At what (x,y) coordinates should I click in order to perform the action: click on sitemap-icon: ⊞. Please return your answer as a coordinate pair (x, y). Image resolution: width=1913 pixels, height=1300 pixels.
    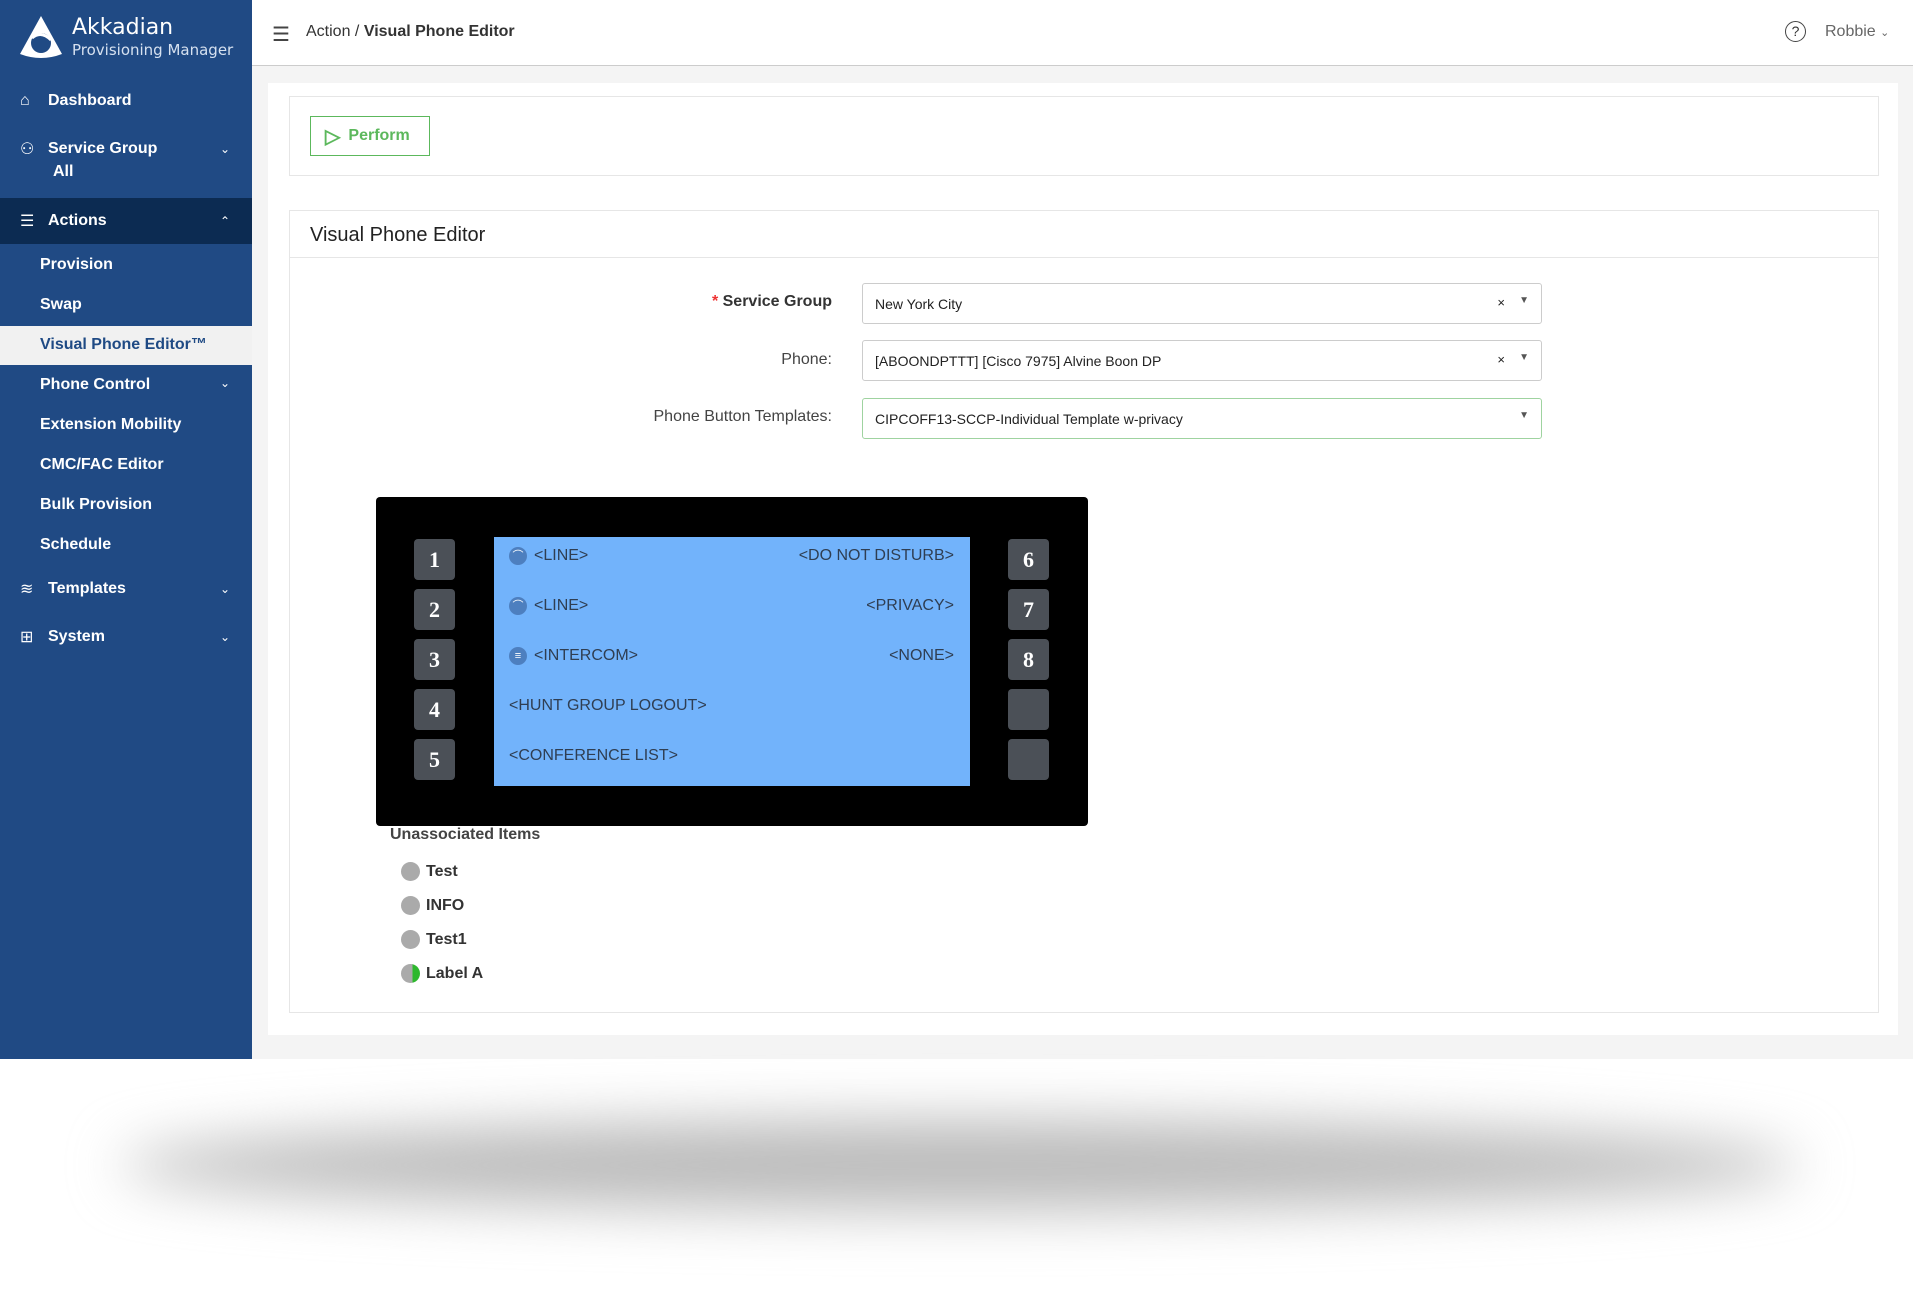
    Looking at the image, I should click on (27, 637).